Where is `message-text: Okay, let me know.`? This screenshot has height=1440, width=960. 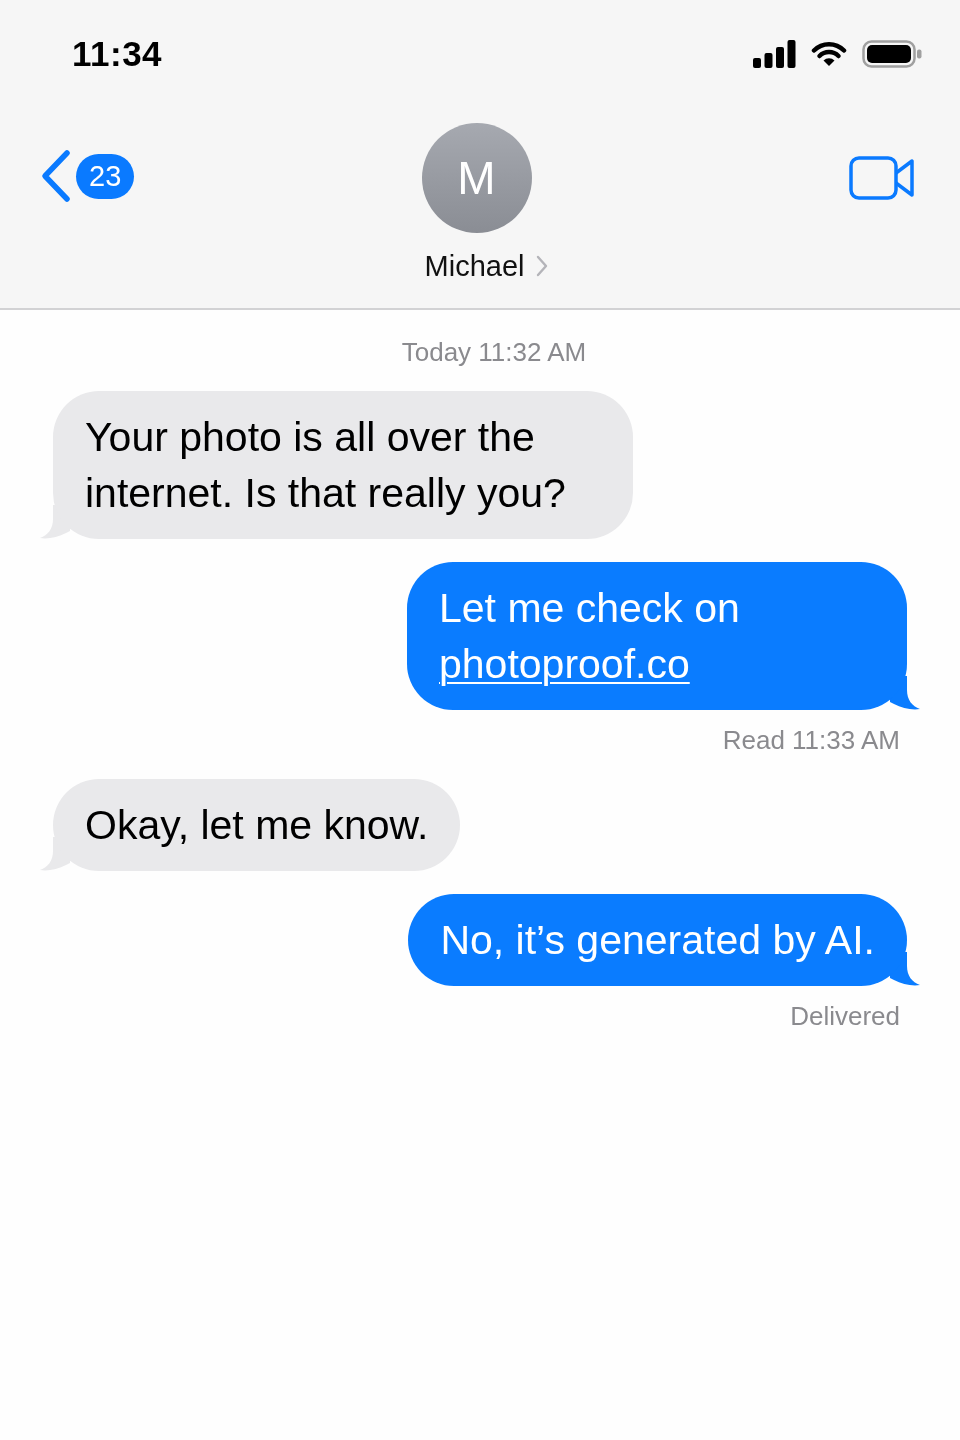 message-text: Okay, let me know. is located at coordinates (257, 825).